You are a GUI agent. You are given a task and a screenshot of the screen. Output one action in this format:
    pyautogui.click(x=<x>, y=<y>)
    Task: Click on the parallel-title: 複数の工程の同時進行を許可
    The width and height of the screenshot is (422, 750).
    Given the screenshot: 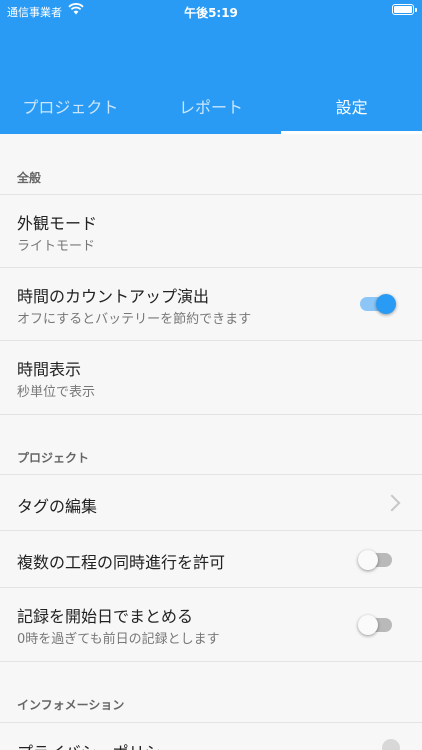 What is the action you would take?
    pyautogui.click(x=121, y=562)
    